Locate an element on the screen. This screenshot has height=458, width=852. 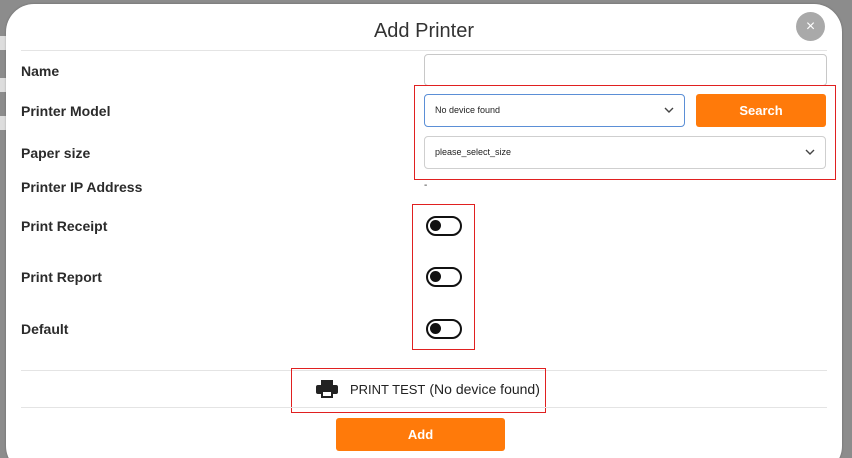
add-button: Add is located at coordinates (420, 434).